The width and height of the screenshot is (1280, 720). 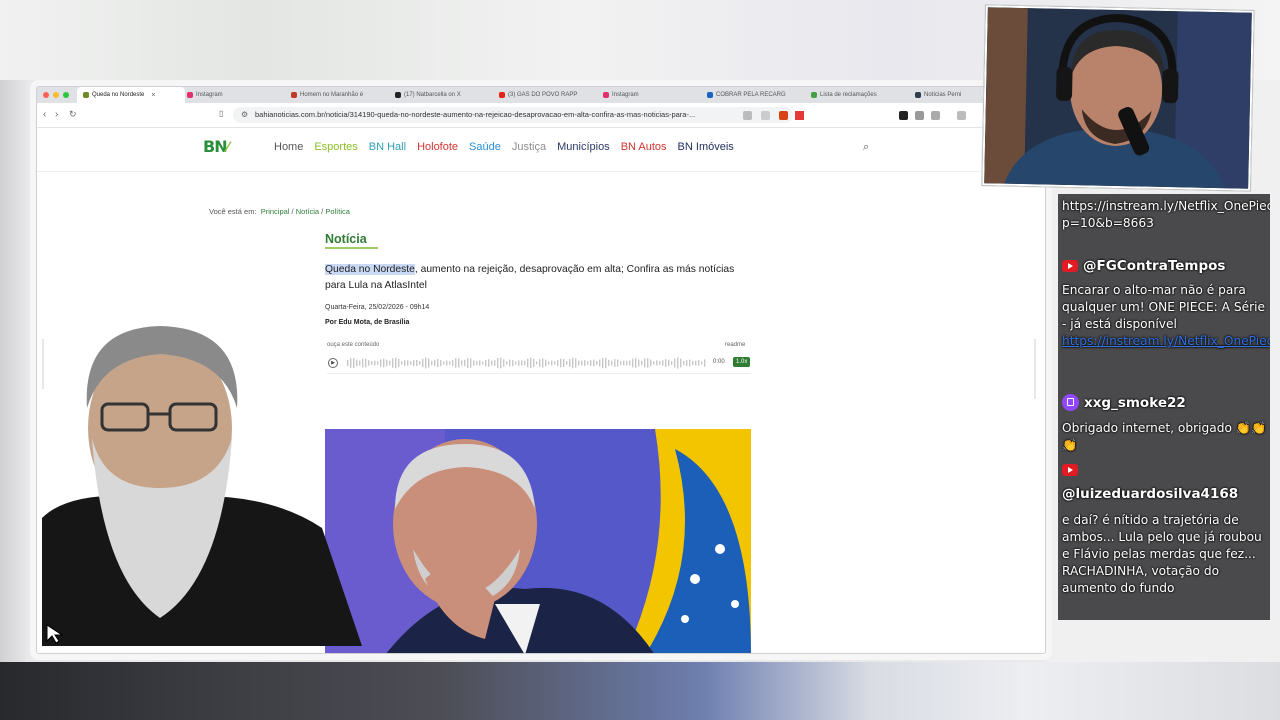 I want to click on site-logo: BN⁄, so click(x=216, y=146).